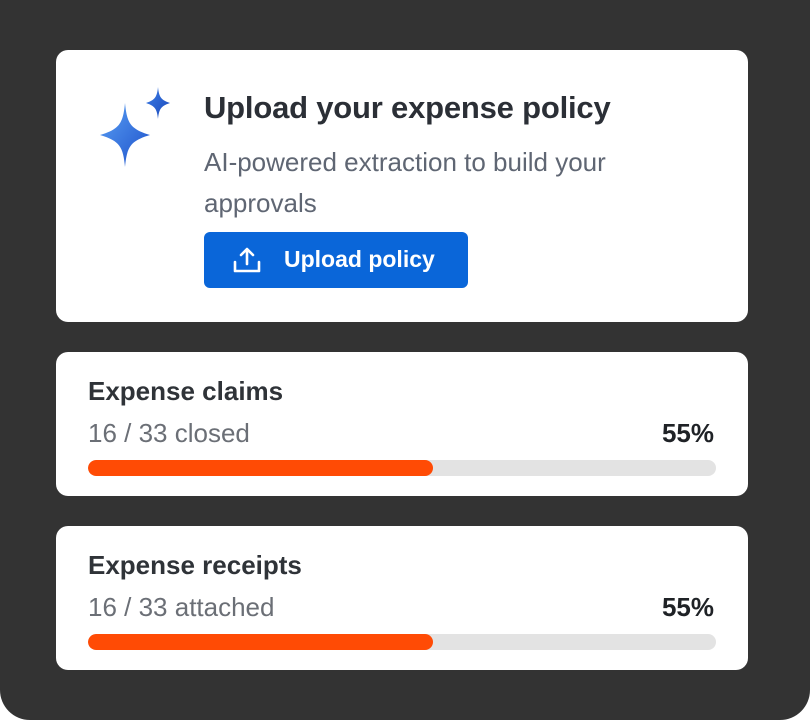 The image size is (810, 720). I want to click on upload-policy-button: Upload policy, so click(336, 260).